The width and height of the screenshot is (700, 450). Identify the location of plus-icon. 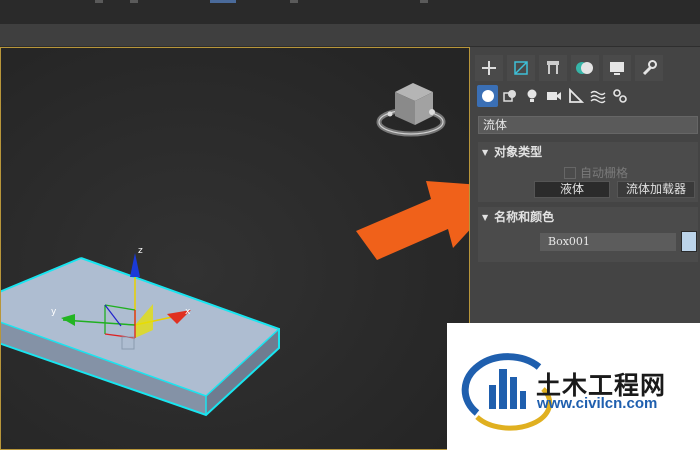
(489, 68).